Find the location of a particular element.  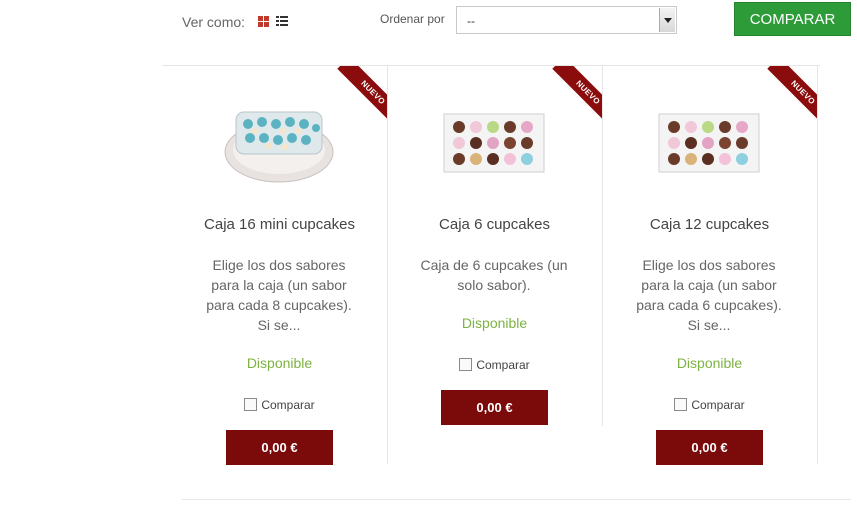

description-line: Caja de 6 cupcakes (un is located at coordinates (494, 265).